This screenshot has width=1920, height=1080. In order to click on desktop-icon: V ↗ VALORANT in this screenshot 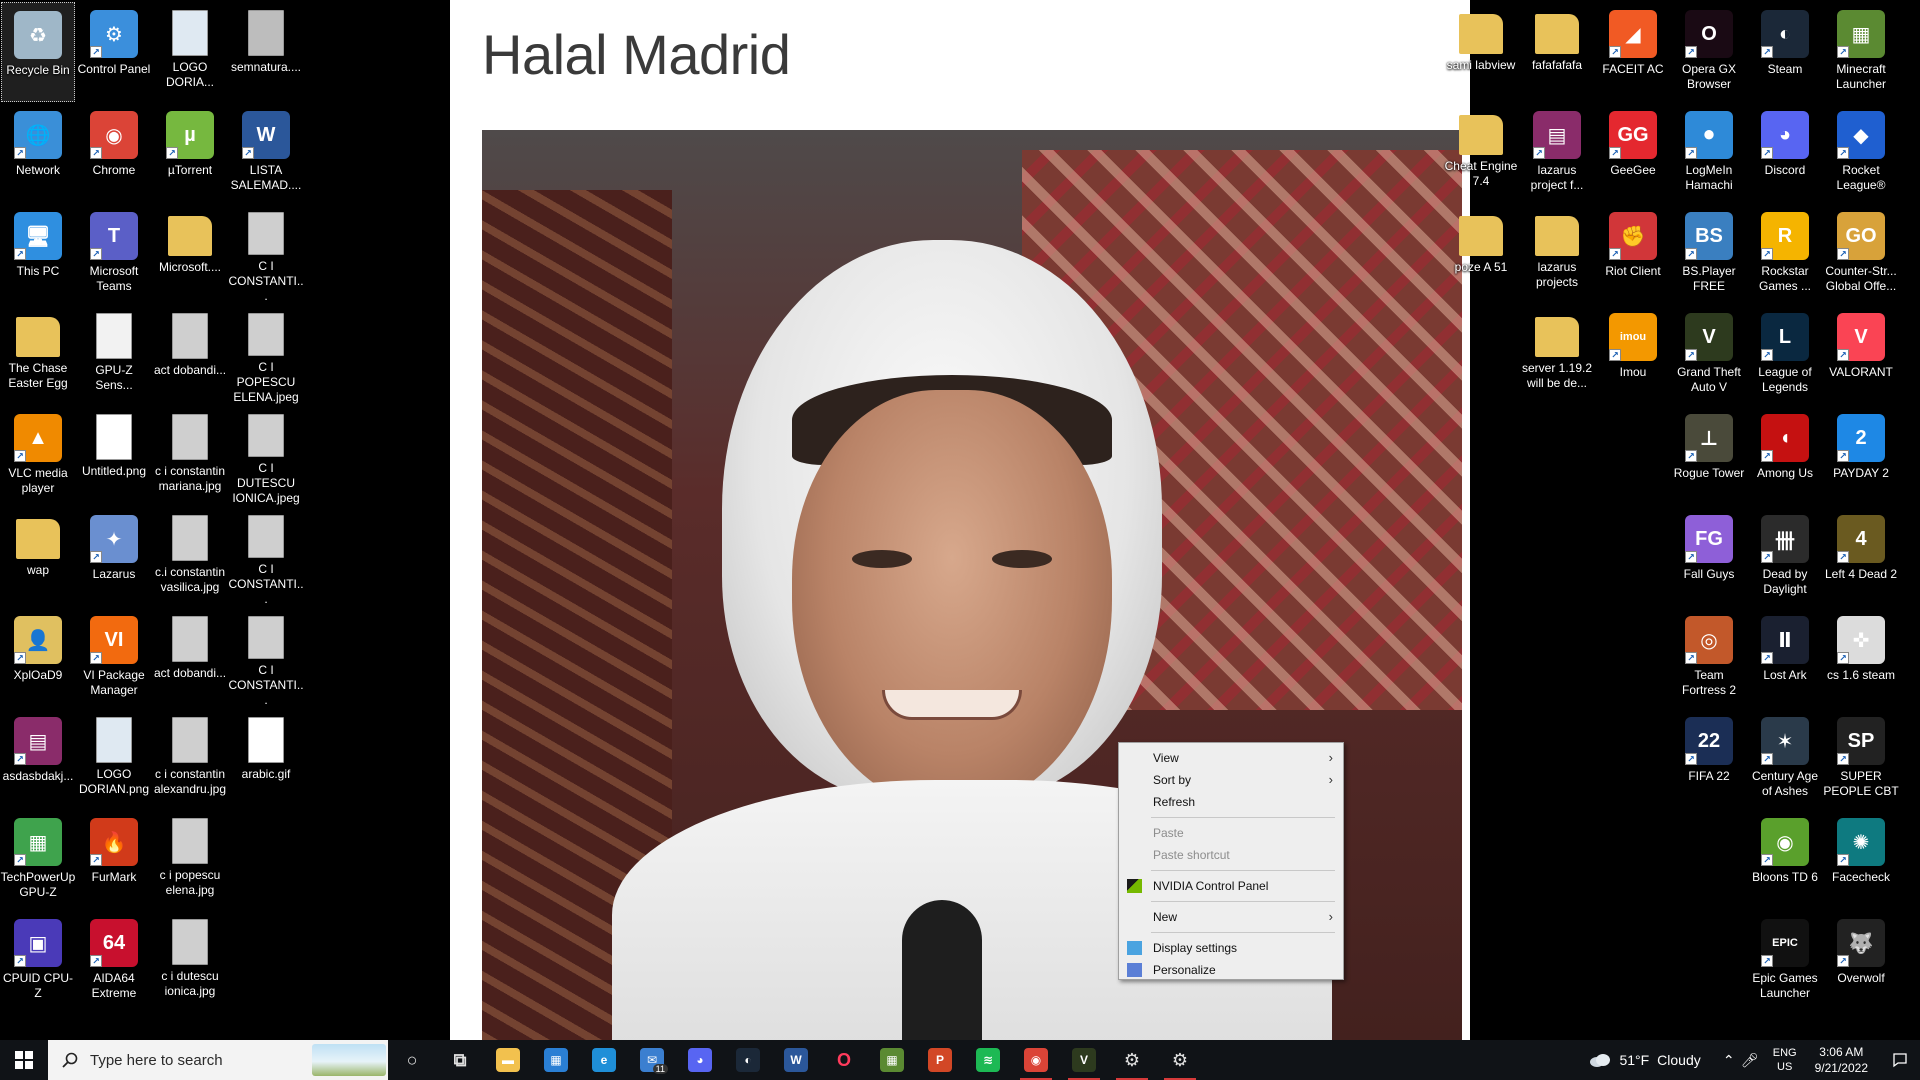, I will do `click(1861, 355)`.